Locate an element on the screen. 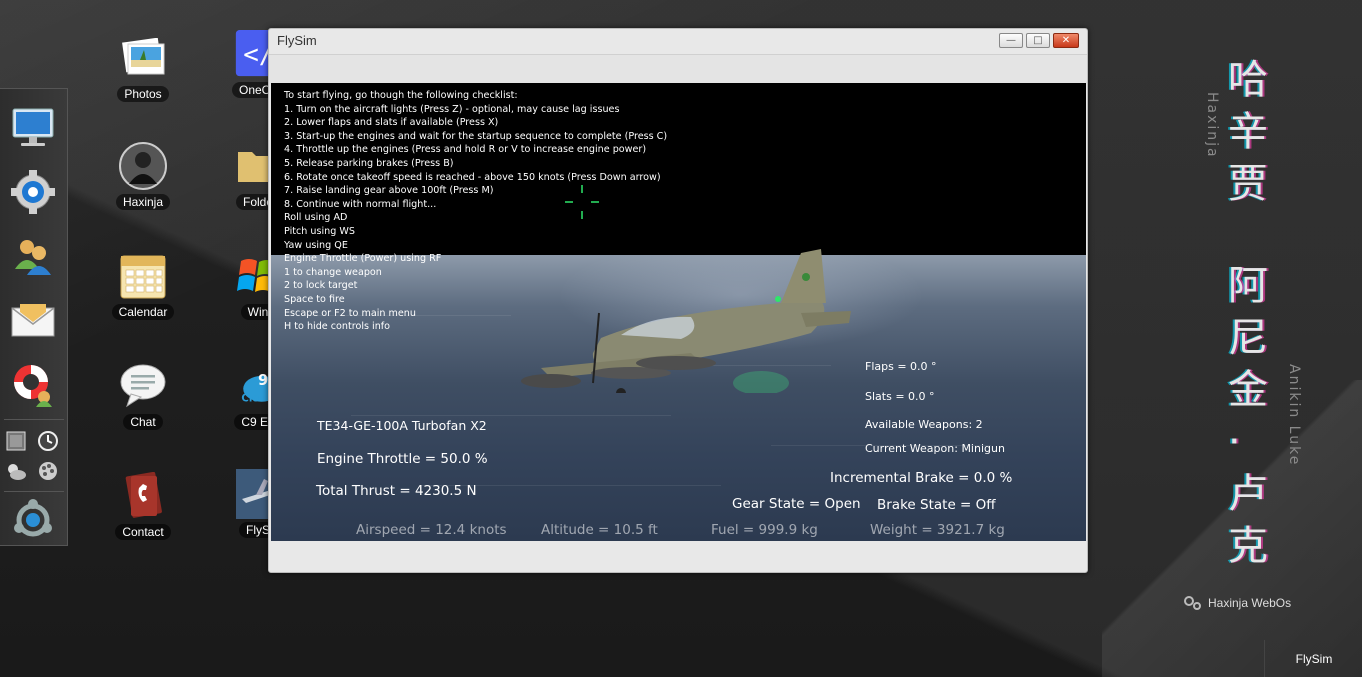  chat-bubble-icon is located at coordinates (143, 386).